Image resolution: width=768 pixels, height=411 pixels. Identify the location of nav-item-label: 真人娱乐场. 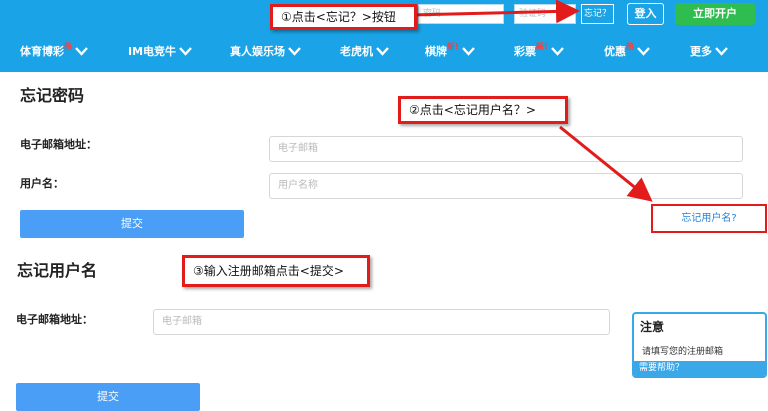
(257, 51).